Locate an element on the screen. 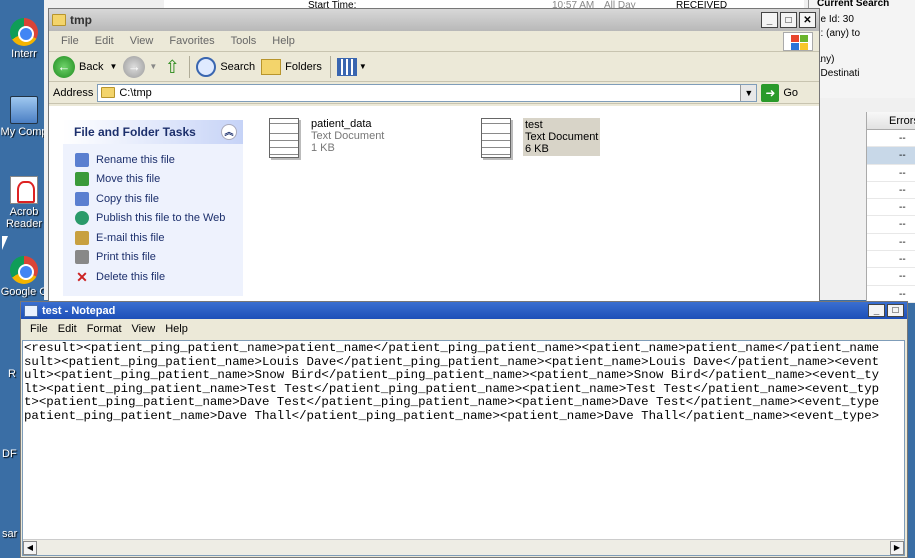 The height and width of the screenshot is (558, 915). horizontal-scrollbar: ◀ ▶ is located at coordinates (463, 547).